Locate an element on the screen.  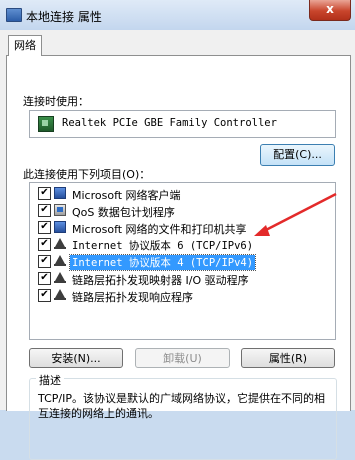
adapter-field: Realtek PCIe GBE Family Controller is located at coordinates (182, 124).